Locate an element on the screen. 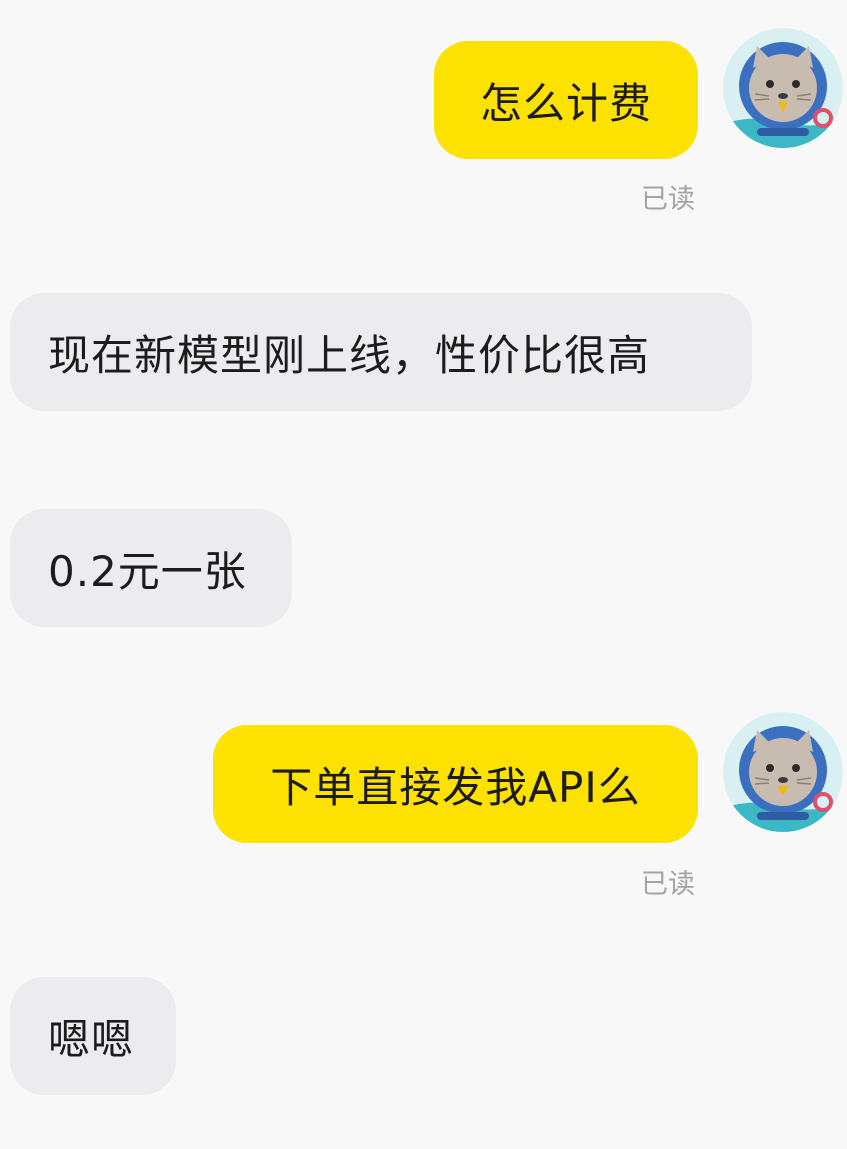 The width and height of the screenshot is (847, 1149). outgoing-message-bubble: 怎么计费 is located at coordinates (566, 100).